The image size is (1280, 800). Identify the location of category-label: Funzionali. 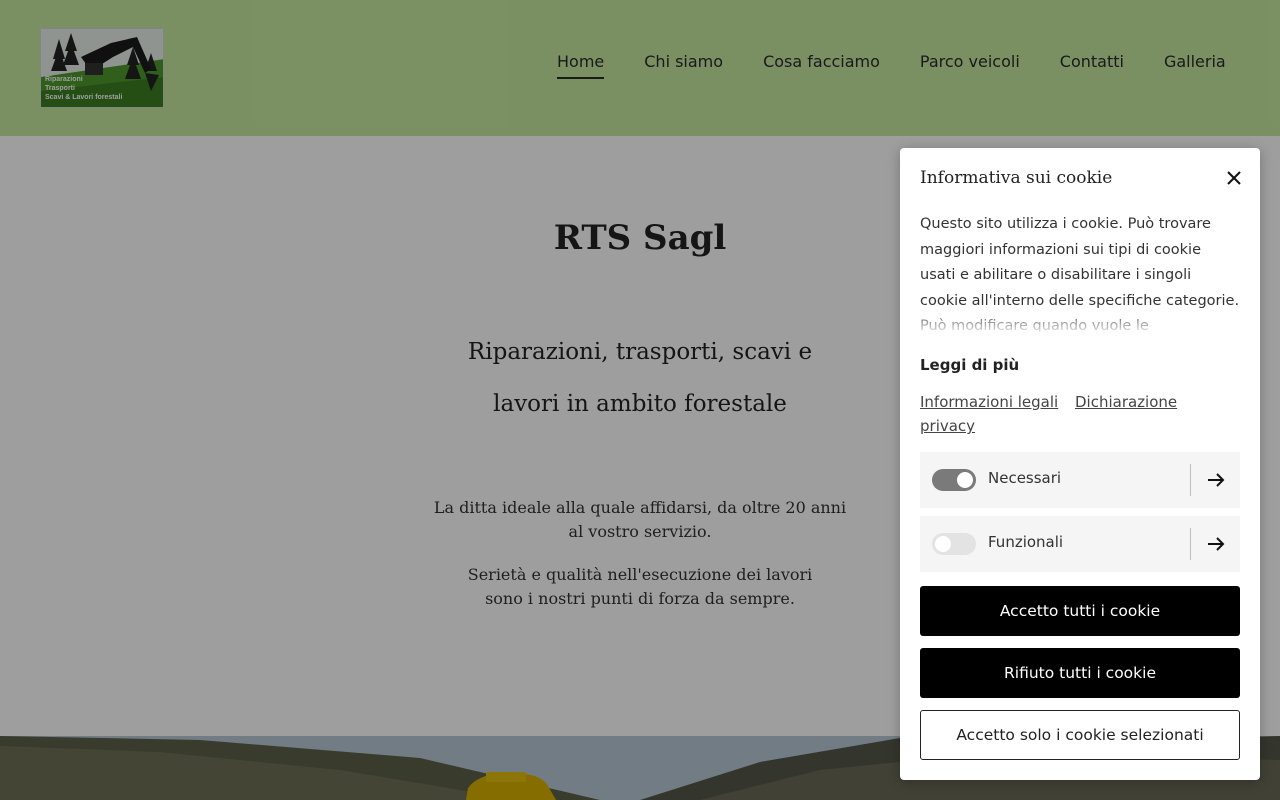
(1026, 542).